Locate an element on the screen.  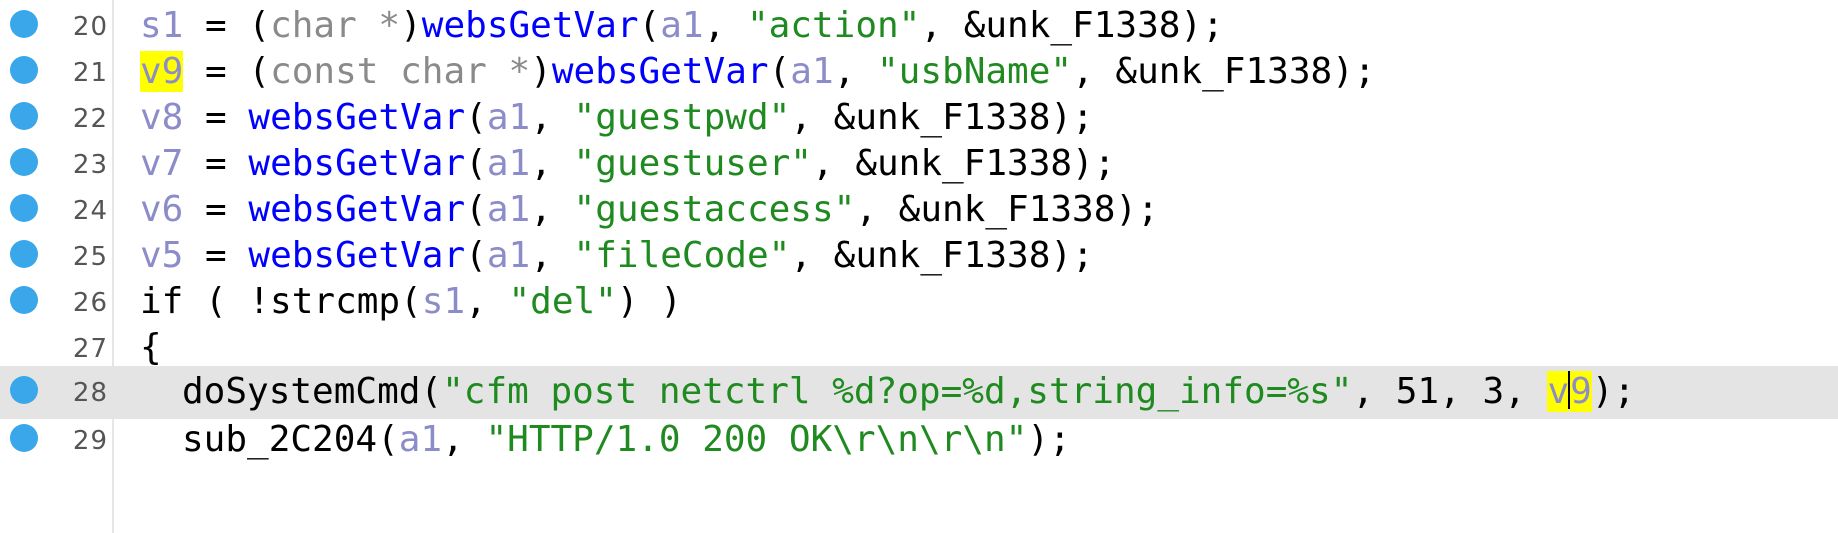
line-number: 27 is located at coordinates (90, 349).